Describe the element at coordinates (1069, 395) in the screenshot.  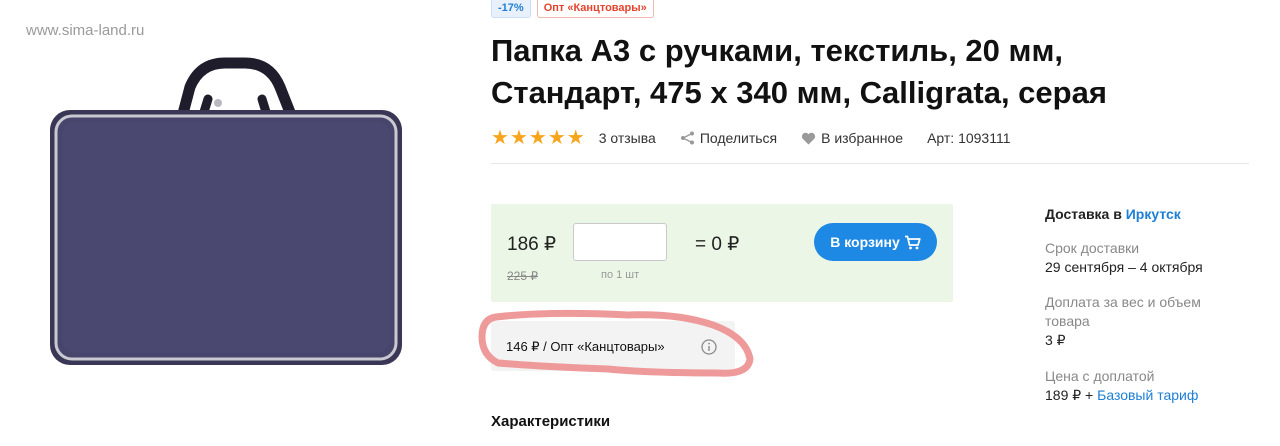
I see `price-with-surcharge-value: 189 ₽ +` at that location.